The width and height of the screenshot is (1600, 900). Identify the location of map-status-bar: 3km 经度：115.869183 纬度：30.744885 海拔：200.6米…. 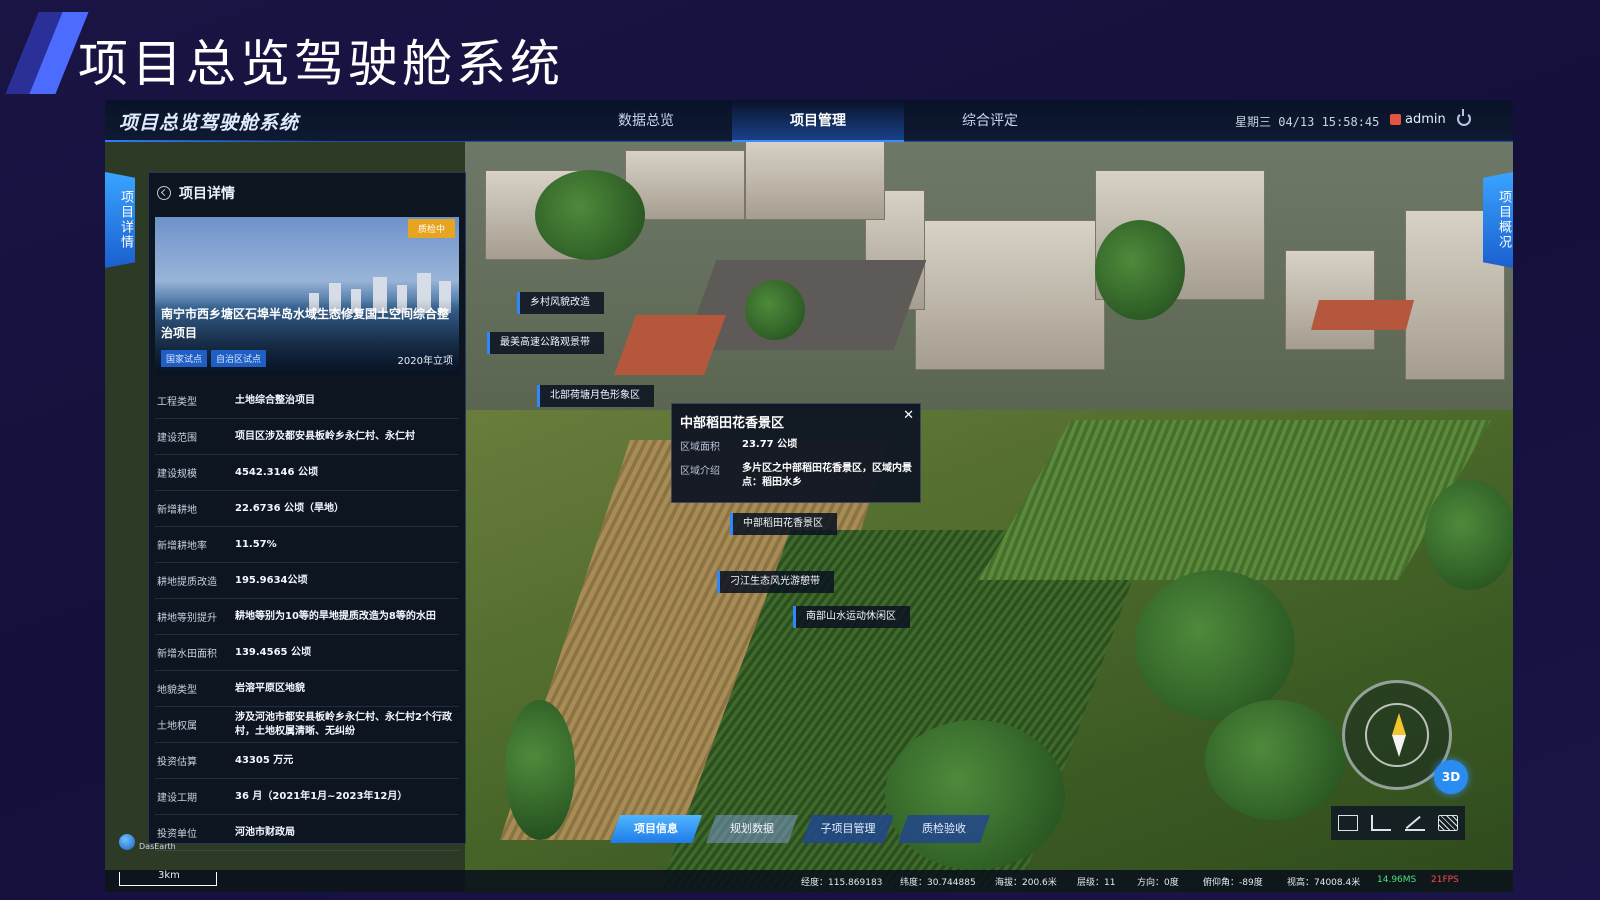
(809, 881).